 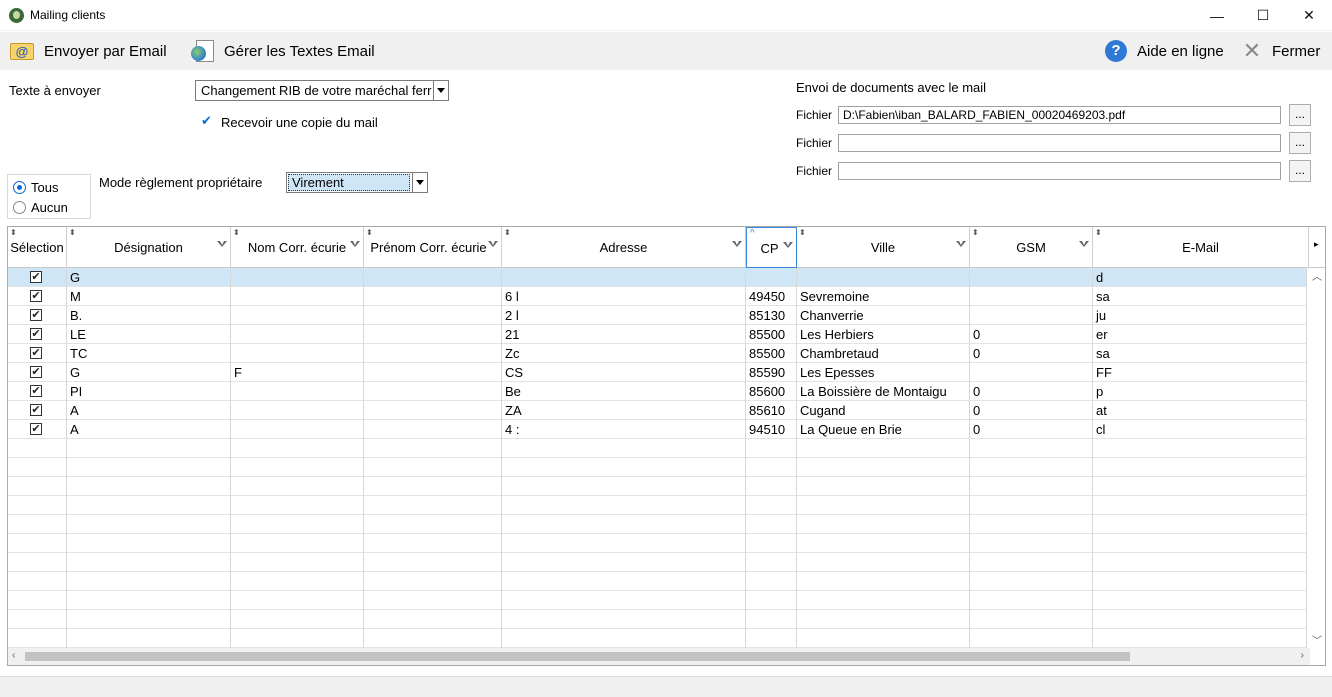 I want to click on table-row: ✔ M 6 l 49450 Sevremoine sa, so click(x=657, y=296).